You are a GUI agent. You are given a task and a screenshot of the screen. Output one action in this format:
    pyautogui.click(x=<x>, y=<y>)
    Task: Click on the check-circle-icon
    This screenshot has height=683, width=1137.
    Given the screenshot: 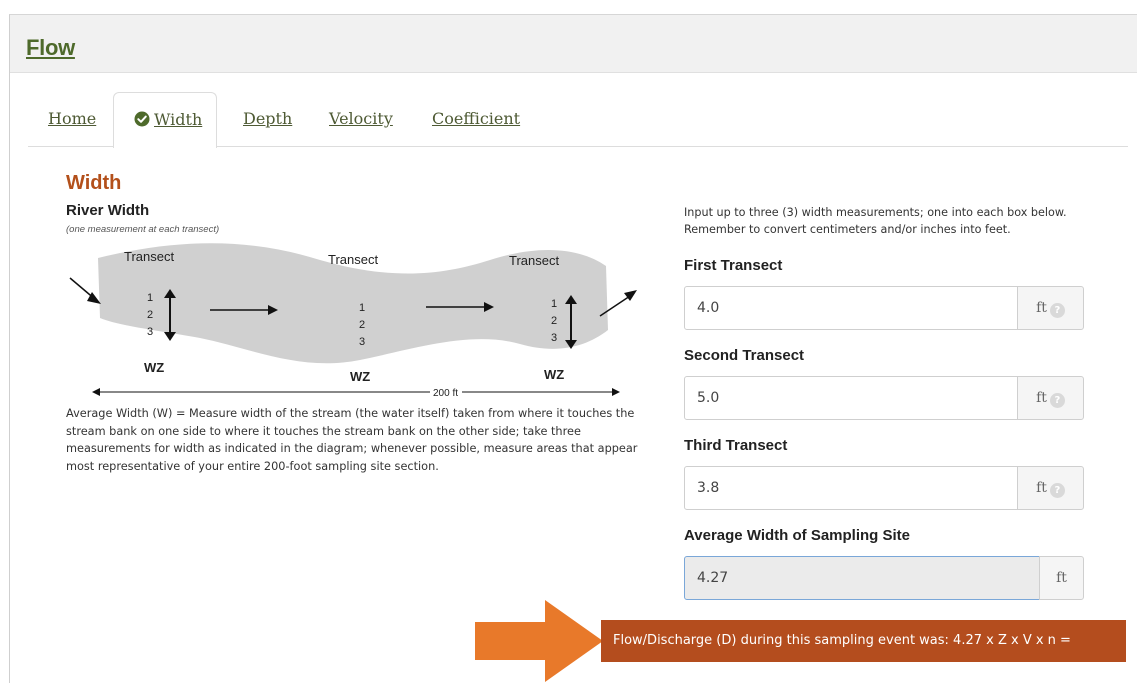 What is the action you would take?
    pyautogui.click(x=142, y=119)
    